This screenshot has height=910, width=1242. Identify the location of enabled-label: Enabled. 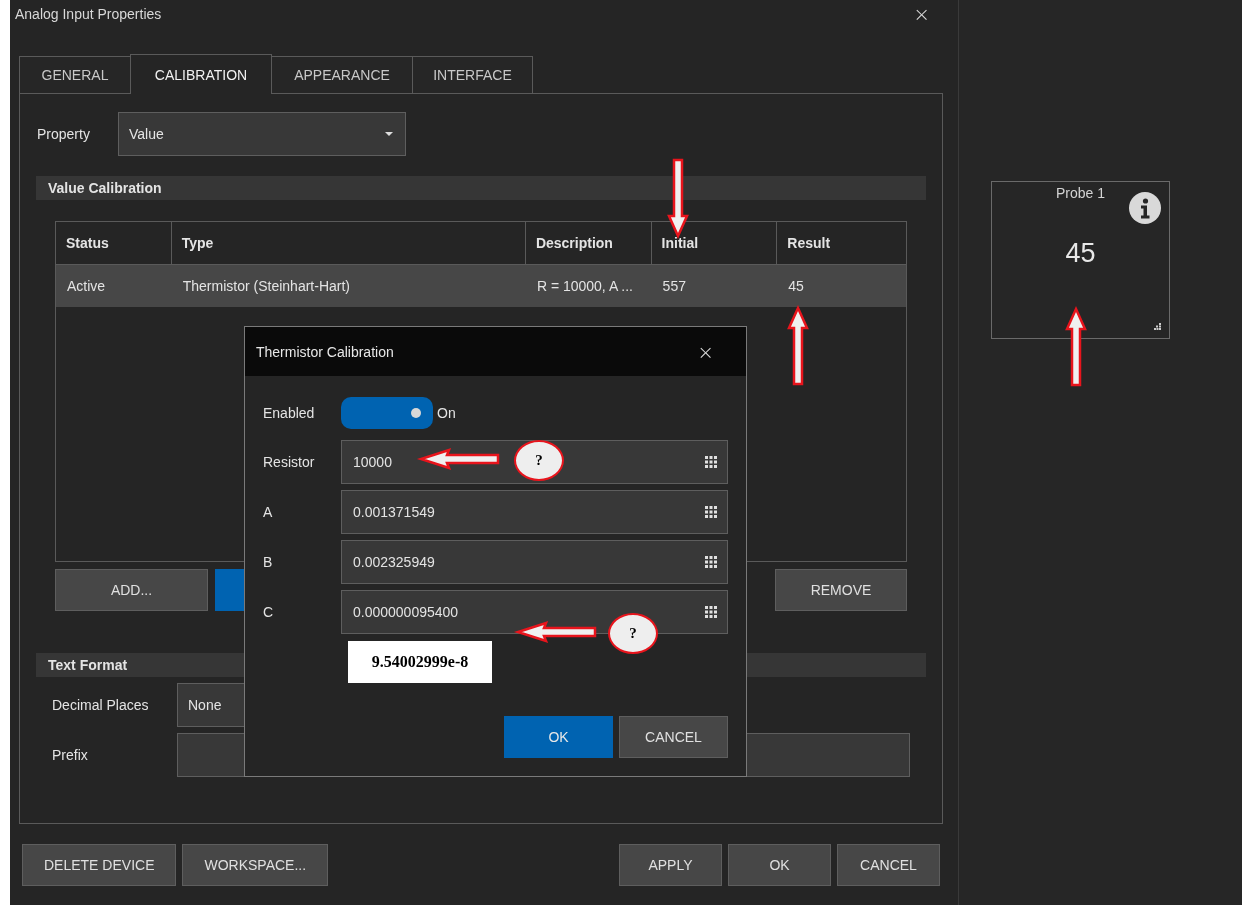
(289, 413).